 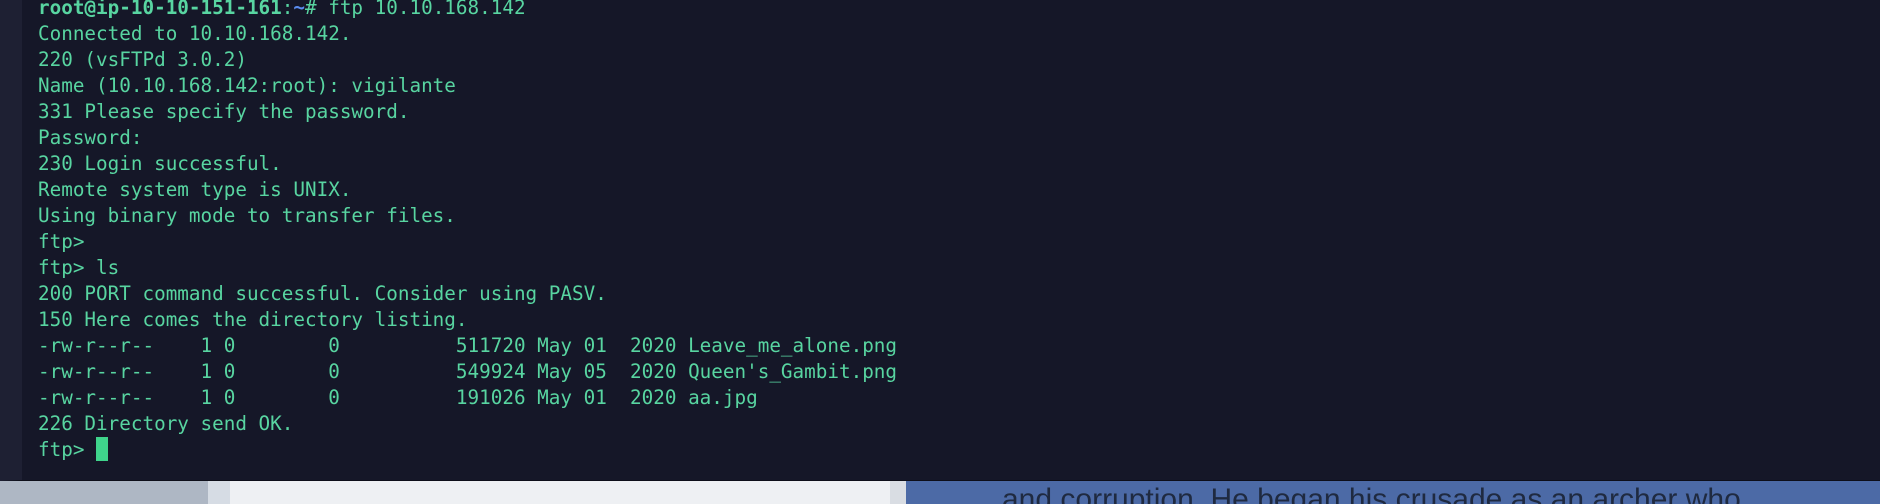 I want to click on output-line: Name (10.10.168.142:root): vigilante, so click(x=247, y=85).